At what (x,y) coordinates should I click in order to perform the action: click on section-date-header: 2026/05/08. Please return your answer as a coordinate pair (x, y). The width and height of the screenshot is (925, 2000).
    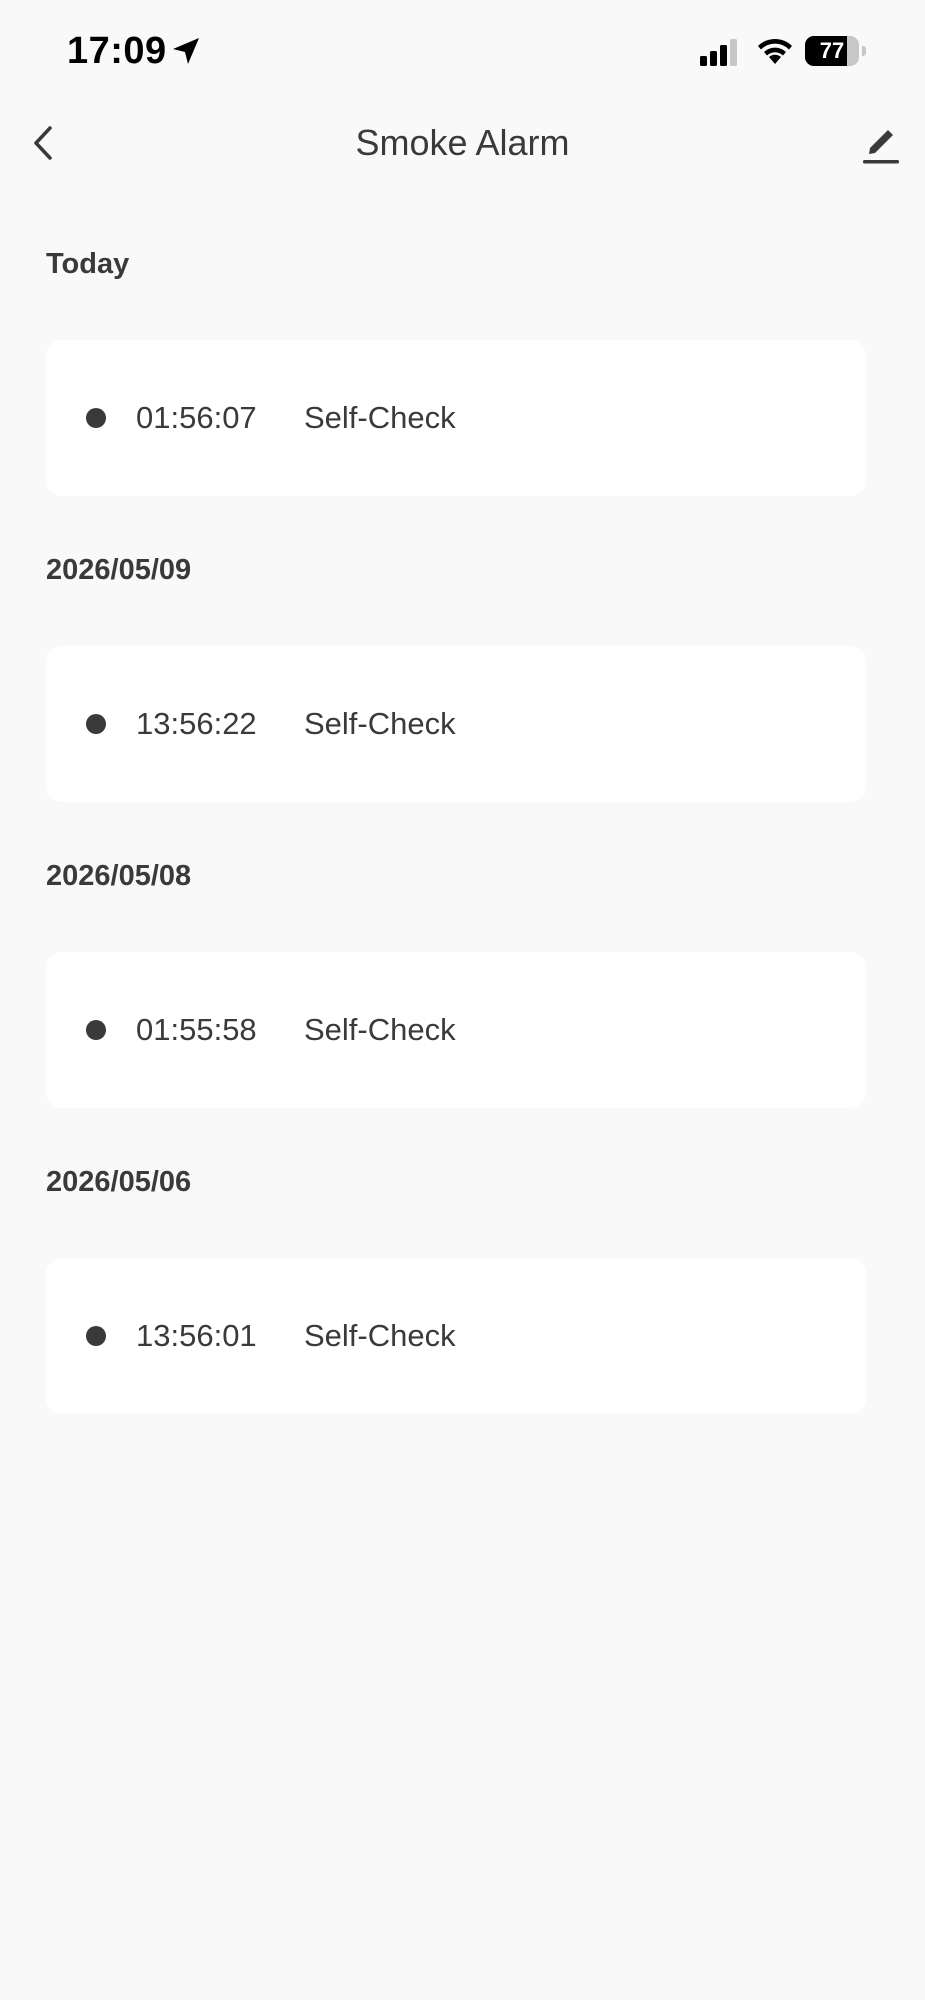
    Looking at the image, I should click on (119, 876).